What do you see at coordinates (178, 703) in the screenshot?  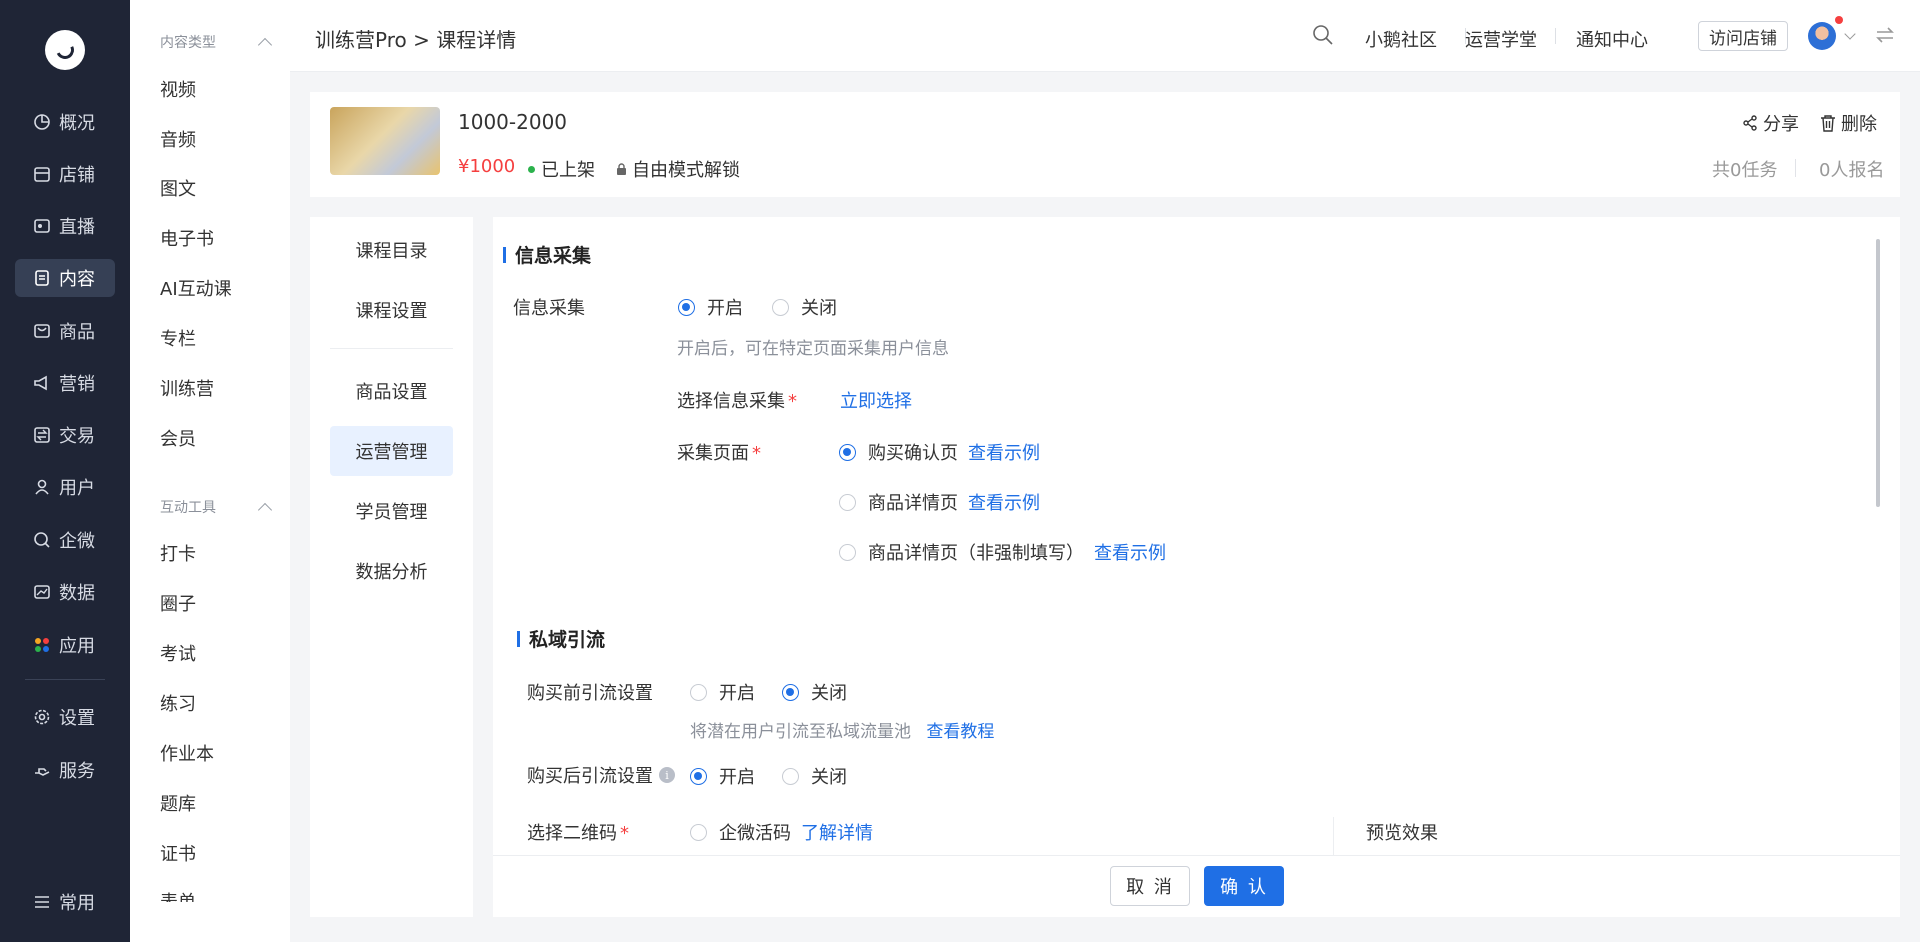 I see `sec-item-practice: 练习` at bounding box center [178, 703].